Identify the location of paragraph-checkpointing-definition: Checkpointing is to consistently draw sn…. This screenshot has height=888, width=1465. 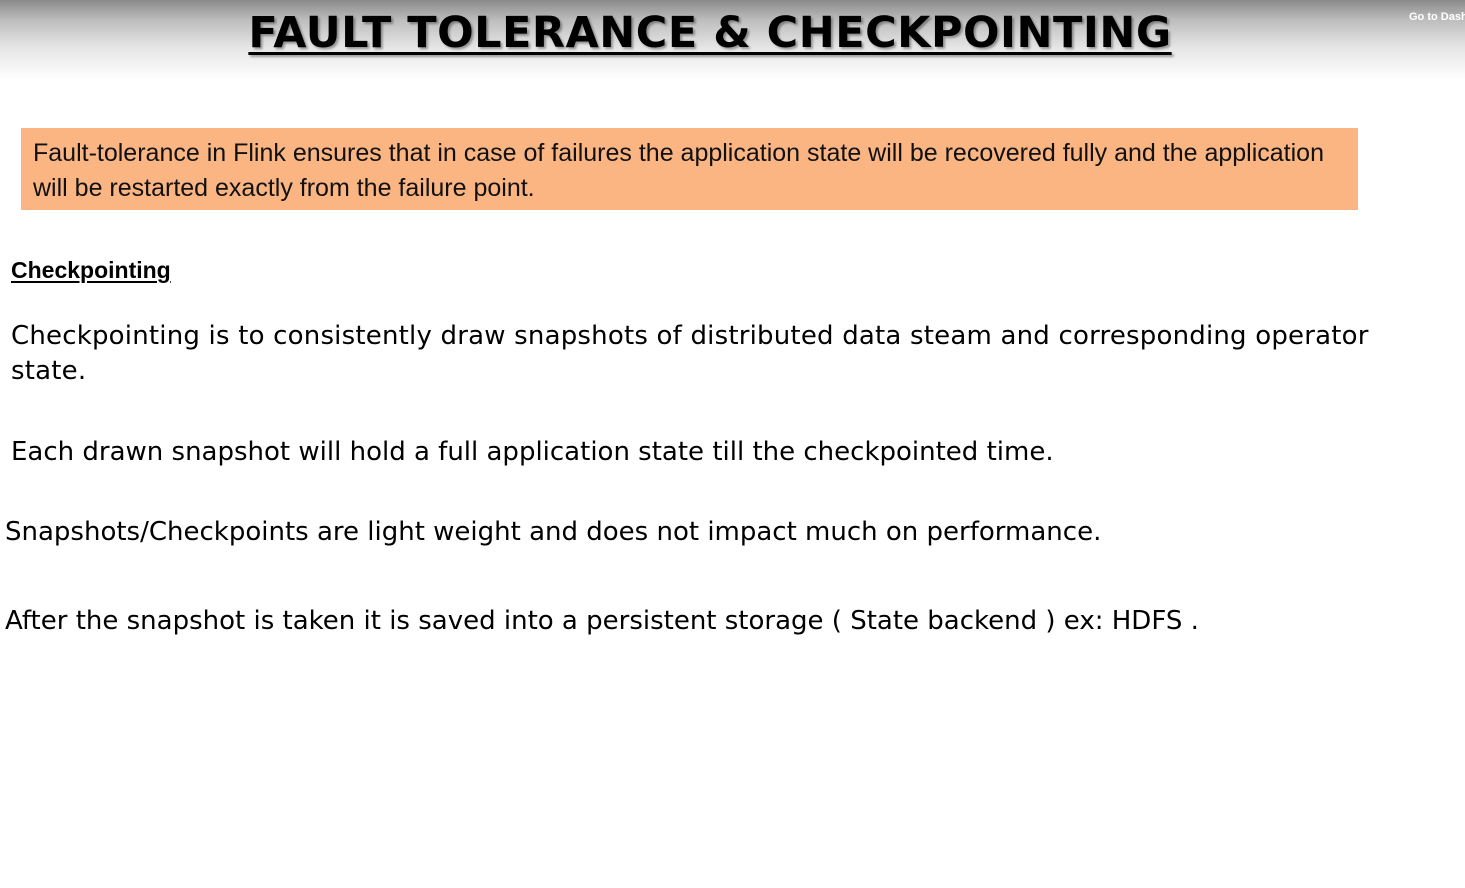
(690, 353).